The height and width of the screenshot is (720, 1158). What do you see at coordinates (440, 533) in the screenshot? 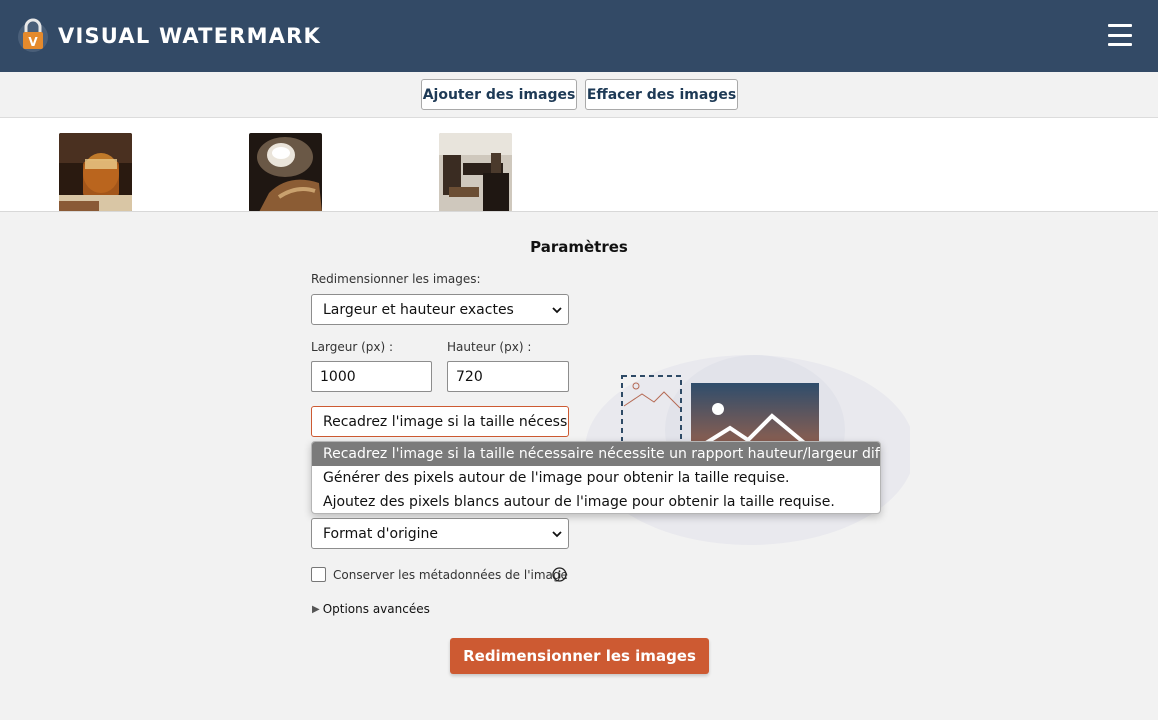
I see `format-select: Format d'origine` at bounding box center [440, 533].